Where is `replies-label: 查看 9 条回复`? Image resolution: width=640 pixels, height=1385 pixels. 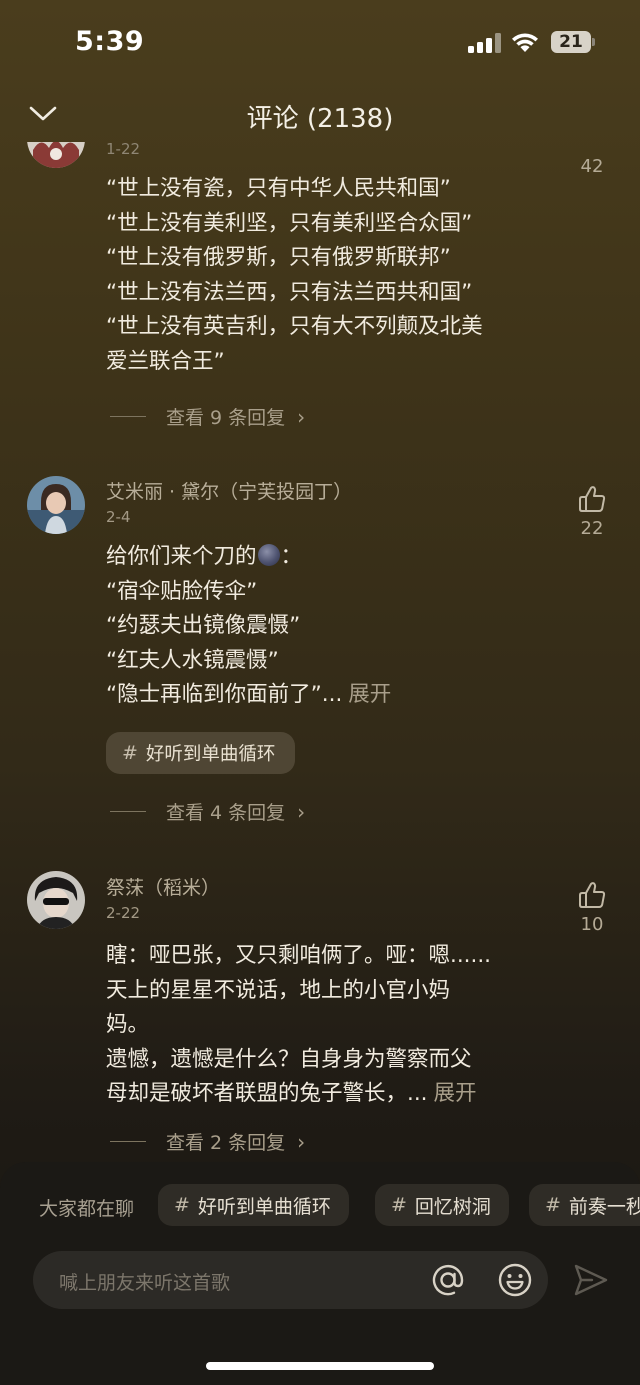 replies-label: 查看 9 条回复 is located at coordinates (226, 418).